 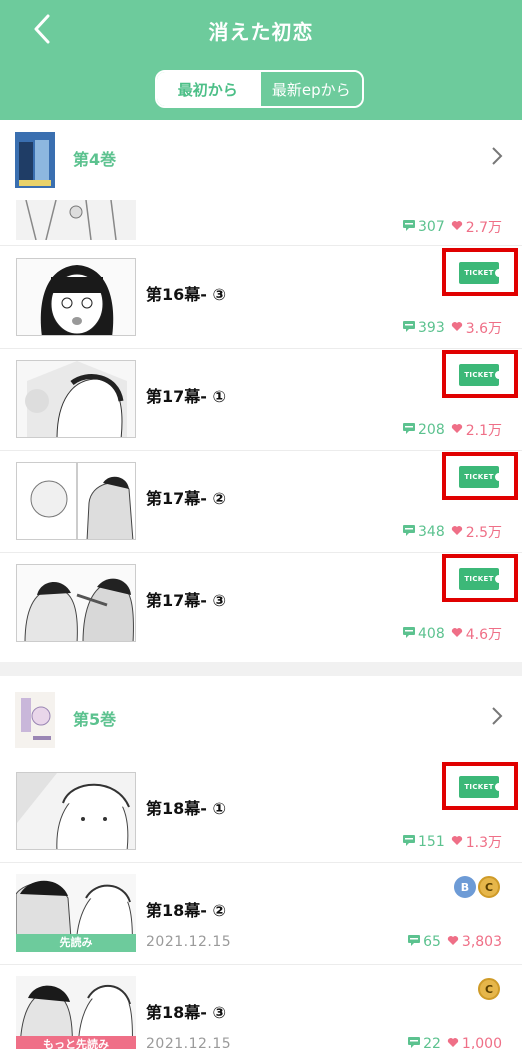 I want to click on episode-thumbnail: 先読み, so click(x=76, y=913).